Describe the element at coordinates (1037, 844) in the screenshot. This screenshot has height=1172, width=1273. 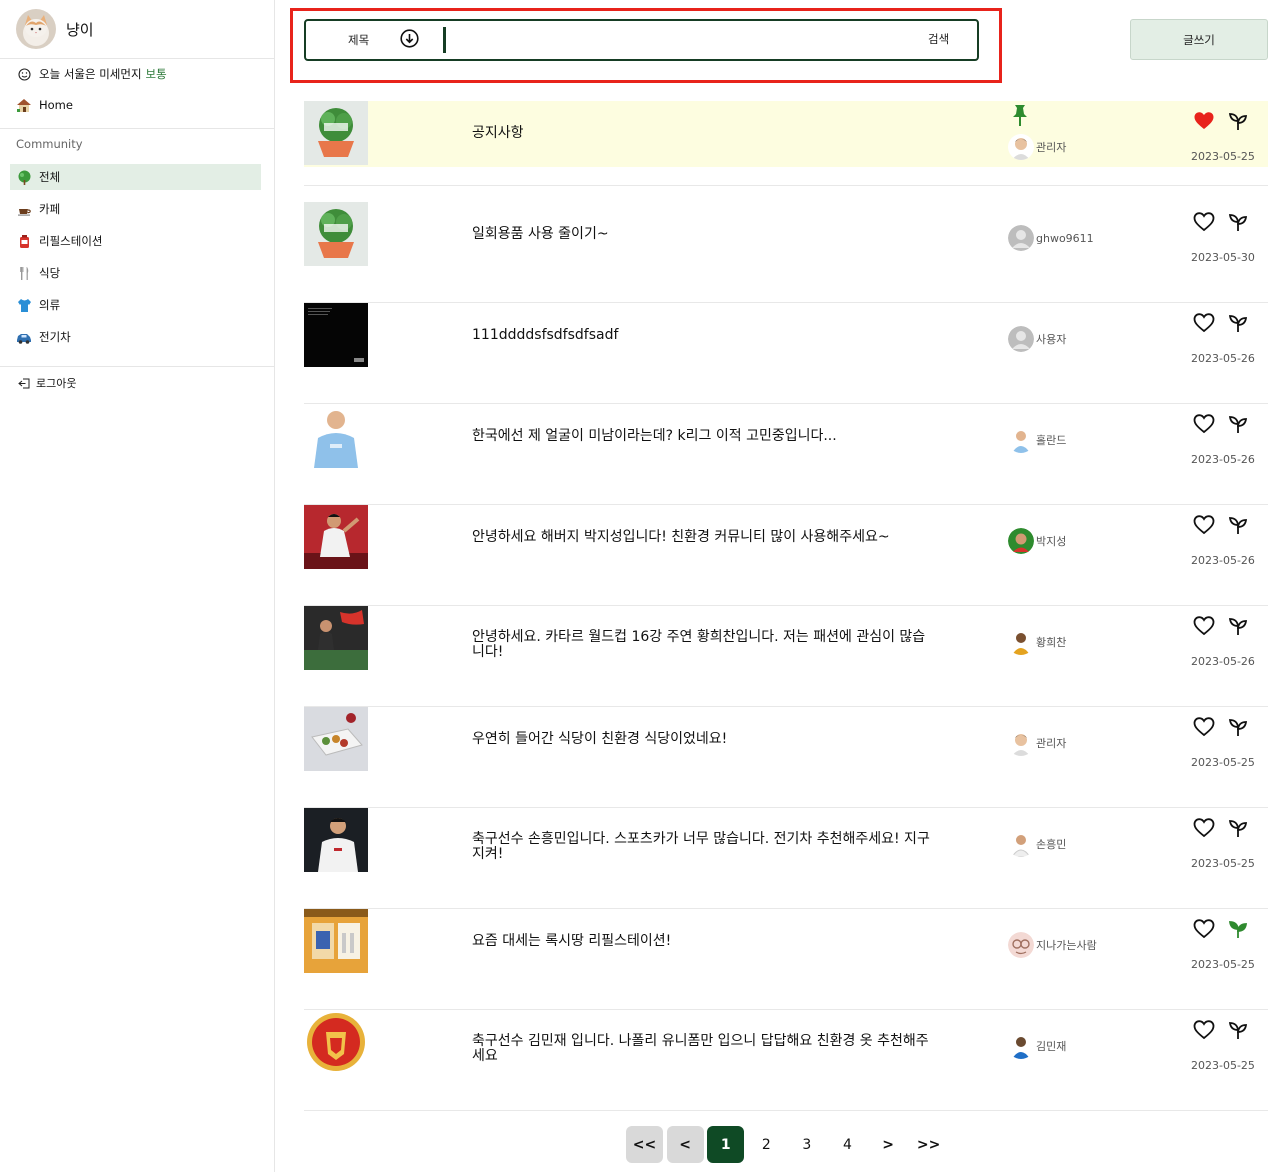
I see `post-author: 손흥민` at that location.